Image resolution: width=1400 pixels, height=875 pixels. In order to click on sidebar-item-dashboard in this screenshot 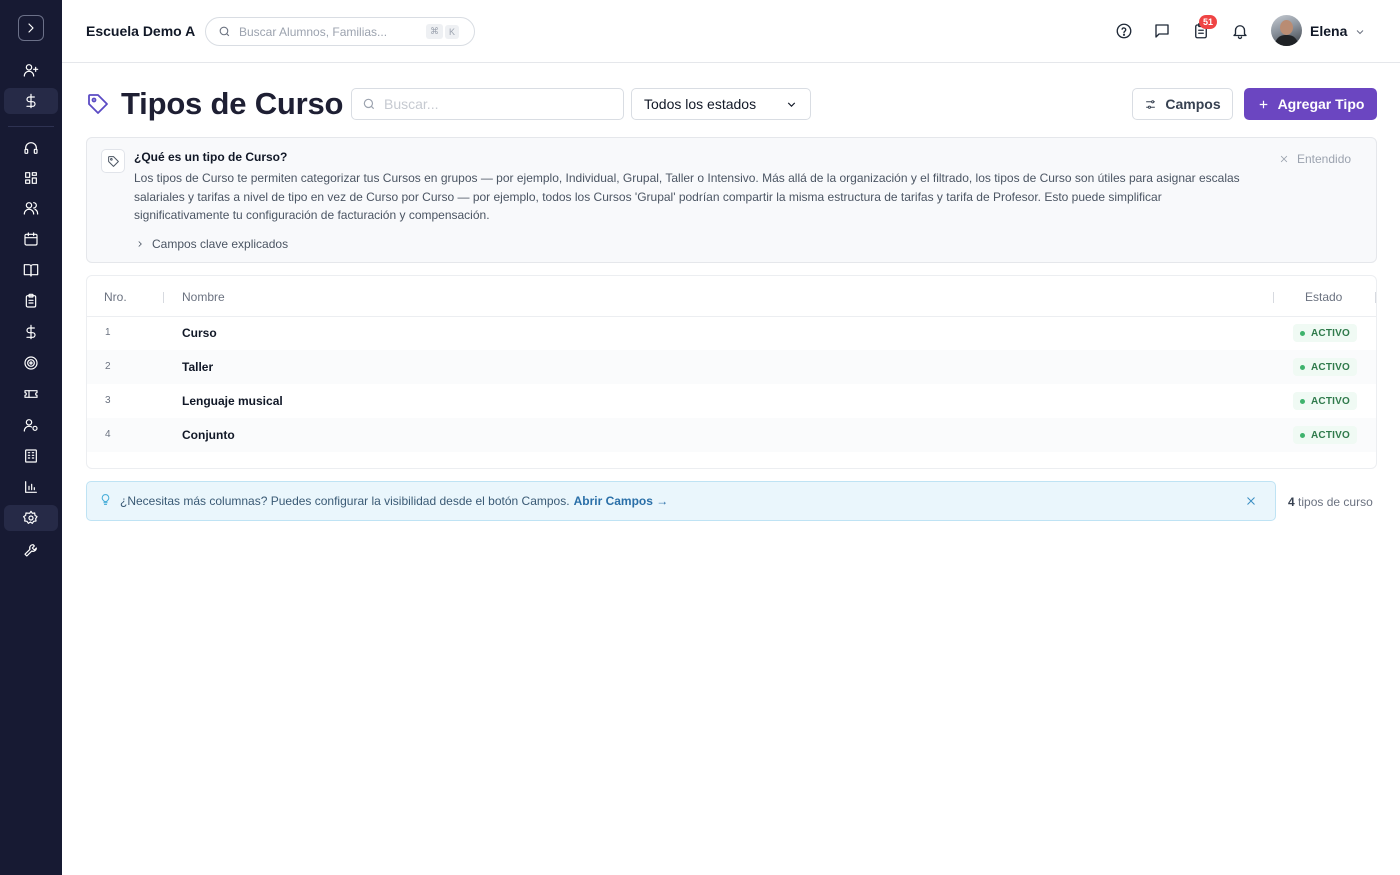, I will do `click(31, 178)`.